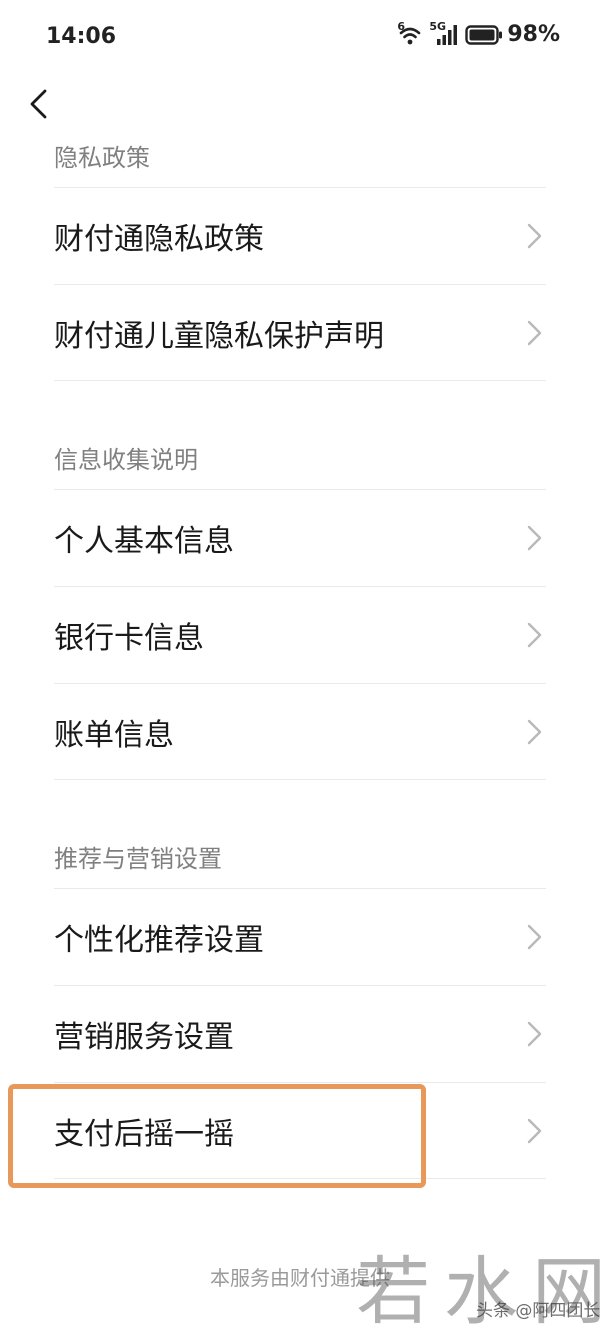 Image resolution: width=600 pixels, height=1339 pixels. I want to click on list-item-personal-info: 个人基本信息, so click(300, 538).